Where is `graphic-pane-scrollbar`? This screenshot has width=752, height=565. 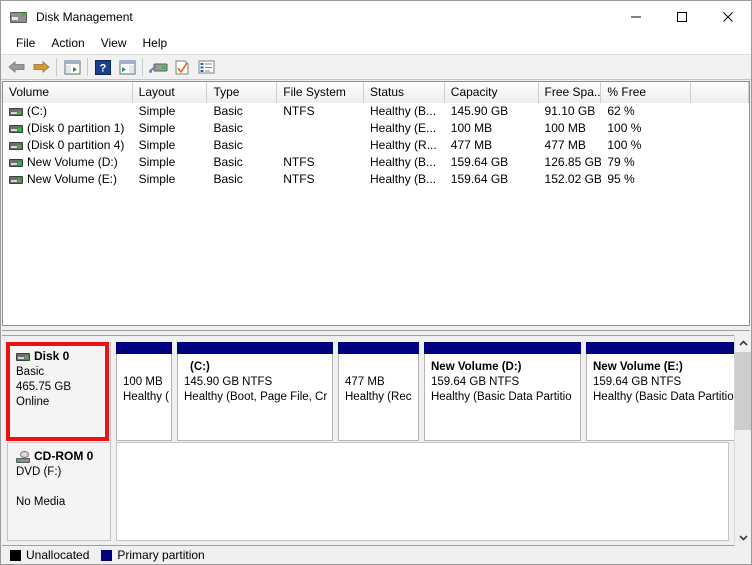
graphic-pane-scrollbar is located at coordinates (742, 440).